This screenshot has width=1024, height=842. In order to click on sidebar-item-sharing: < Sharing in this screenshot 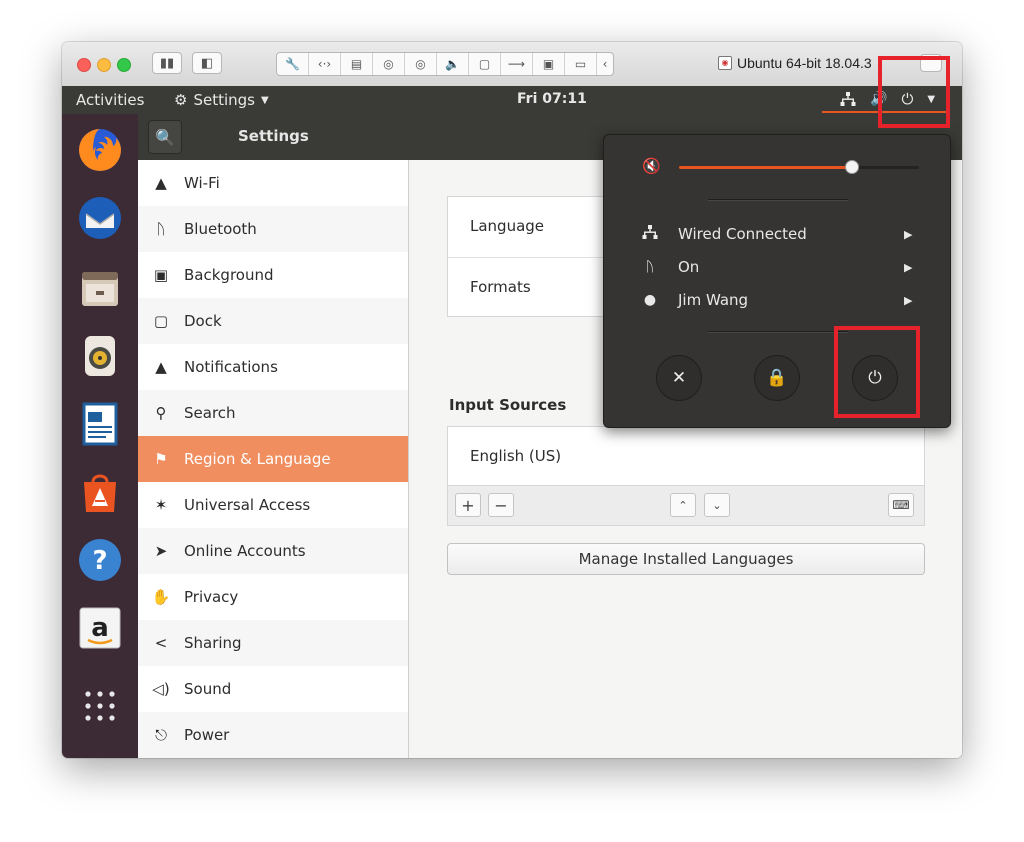, I will do `click(273, 643)`.